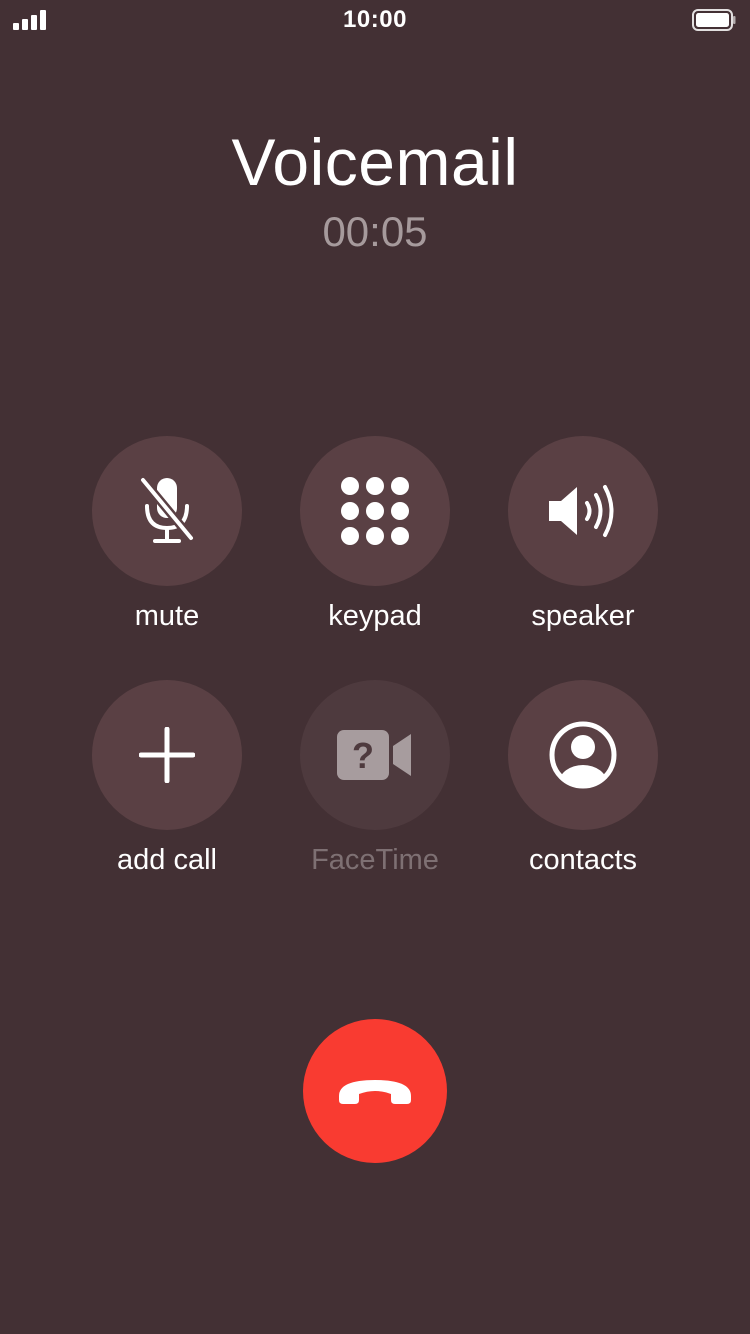 This screenshot has height=1334, width=750. I want to click on keypad-icon, so click(375, 511).